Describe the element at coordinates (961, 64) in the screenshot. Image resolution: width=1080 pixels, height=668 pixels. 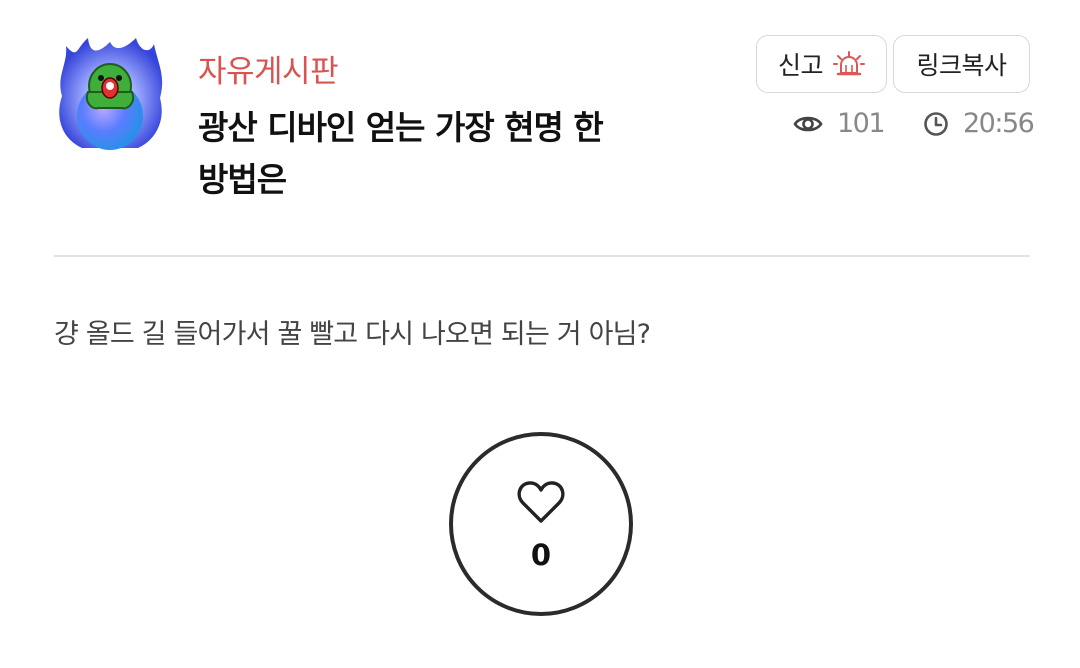
I see `copy-link-button: 링크복사` at that location.